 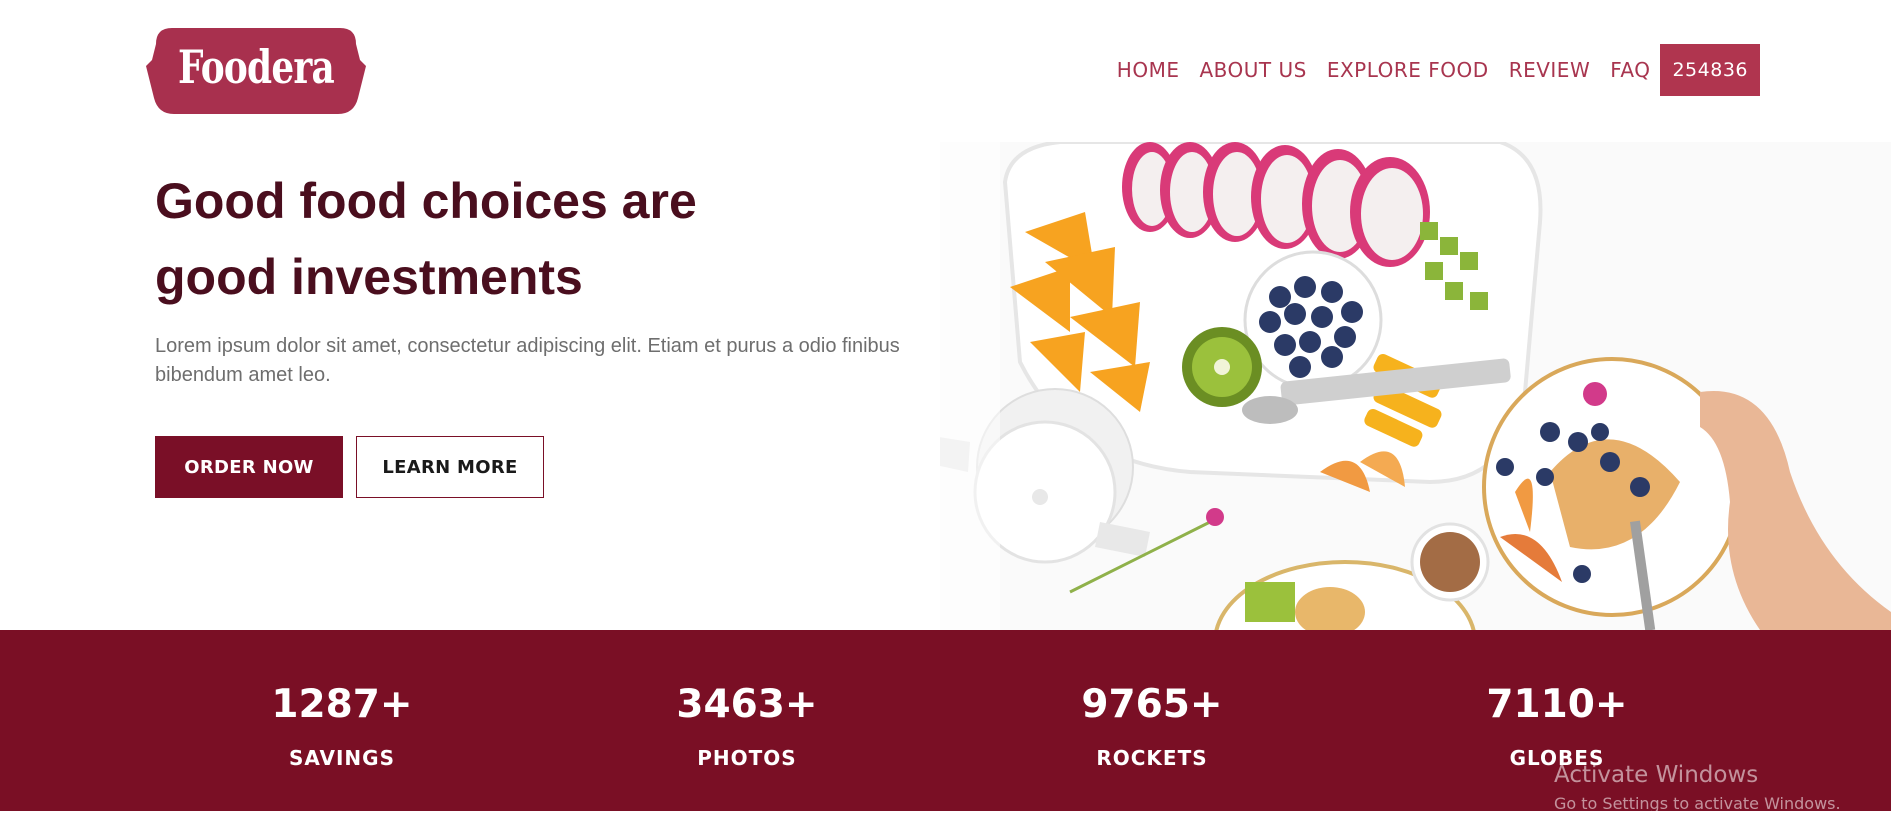 What do you see at coordinates (249, 467) in the screenshot?
I see `order-now-button: ORDER NOW` at bounding box center [249, 467].